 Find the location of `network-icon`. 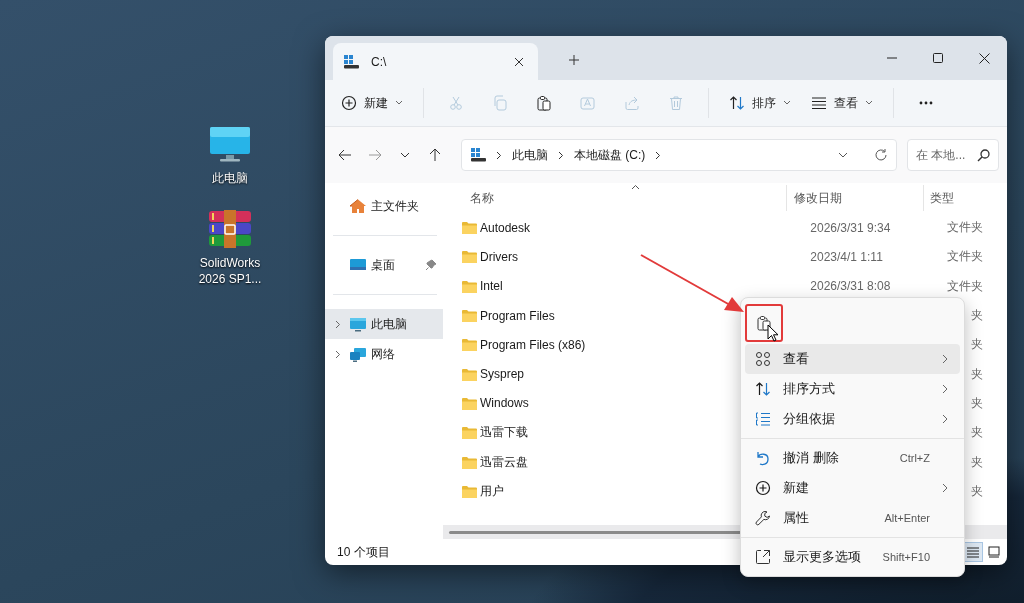

network-icon is located at coordinates (358, 354).